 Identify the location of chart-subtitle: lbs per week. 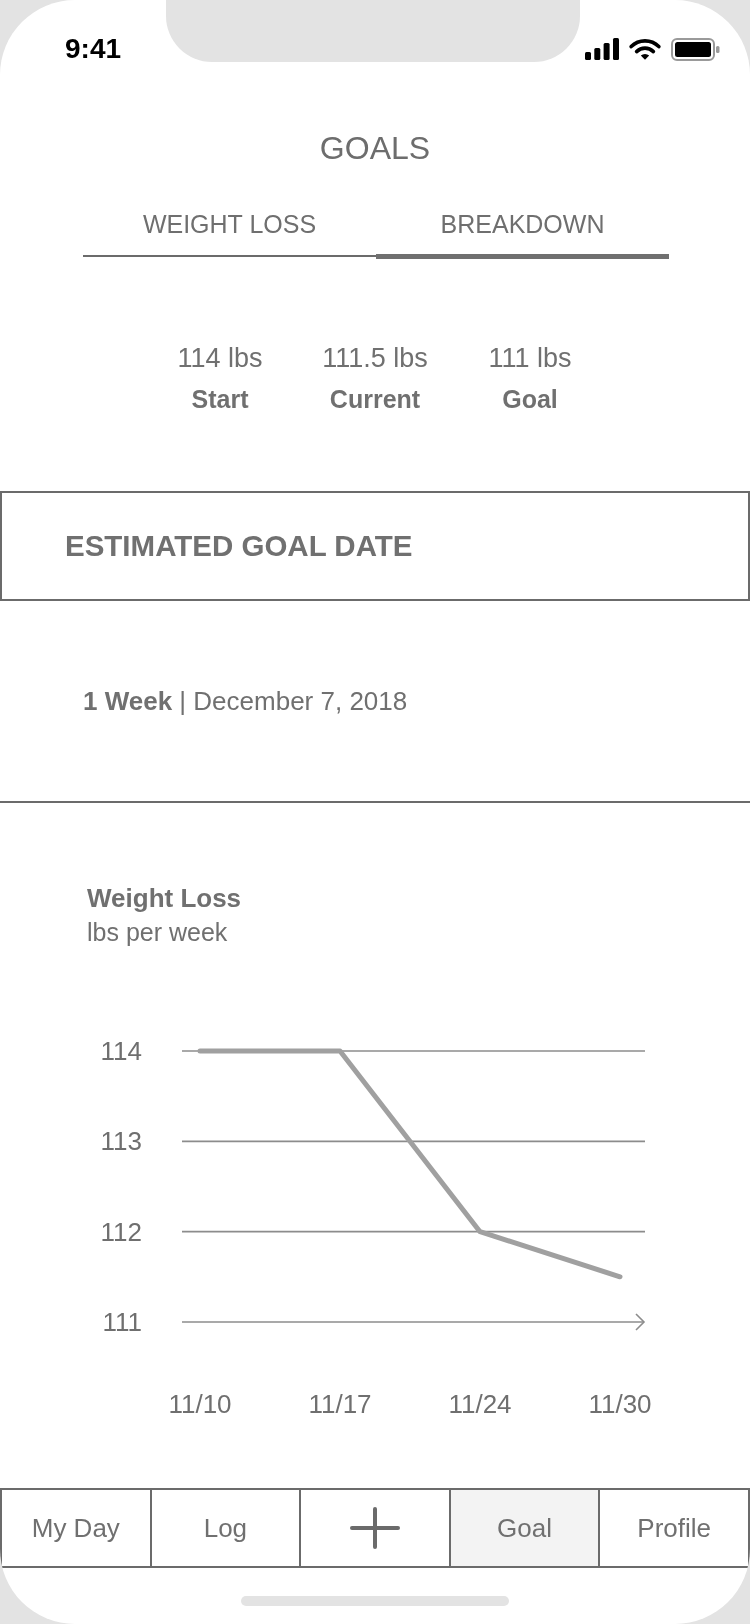
(157, 932).